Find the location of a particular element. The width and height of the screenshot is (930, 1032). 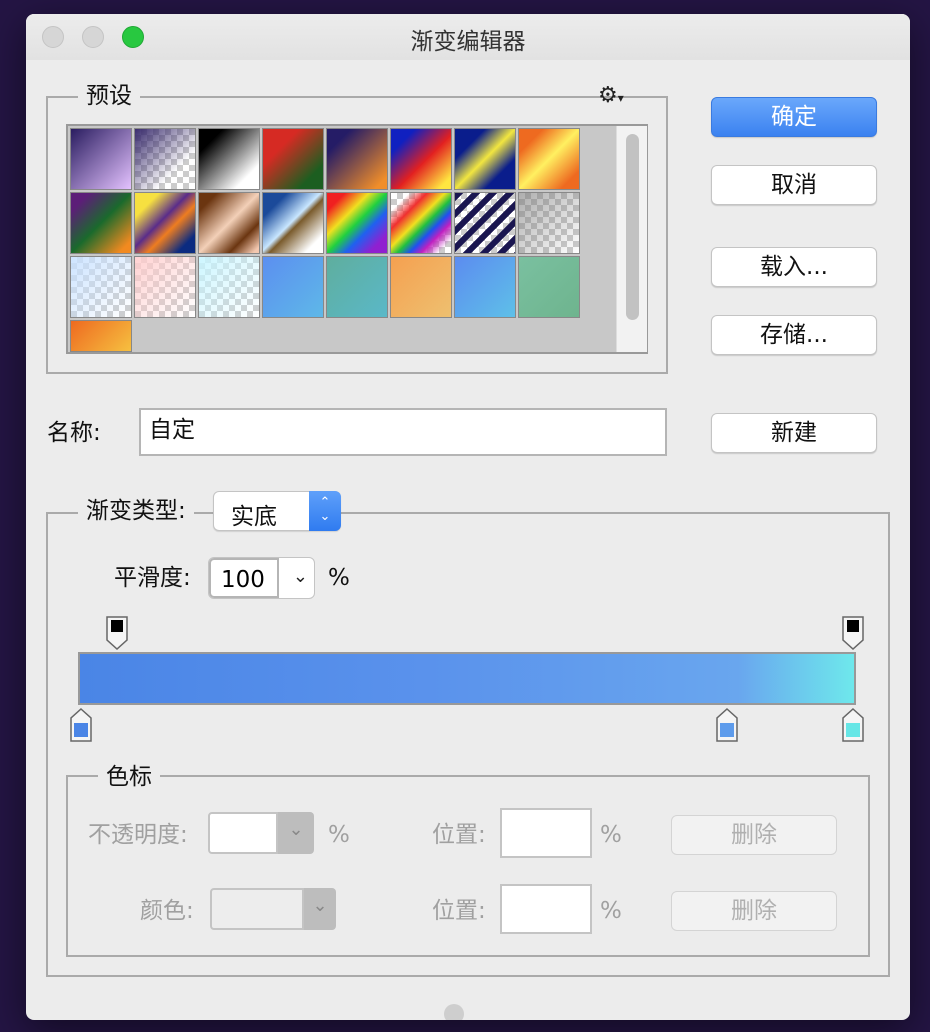

ok-button: 确定 is located at coordinates (794, 117).